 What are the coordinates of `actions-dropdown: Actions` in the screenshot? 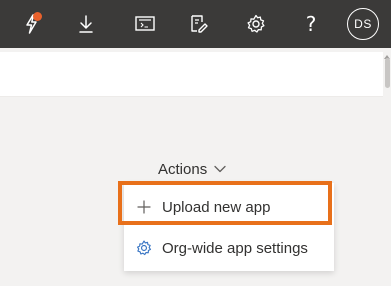 It's located at (192, 169).